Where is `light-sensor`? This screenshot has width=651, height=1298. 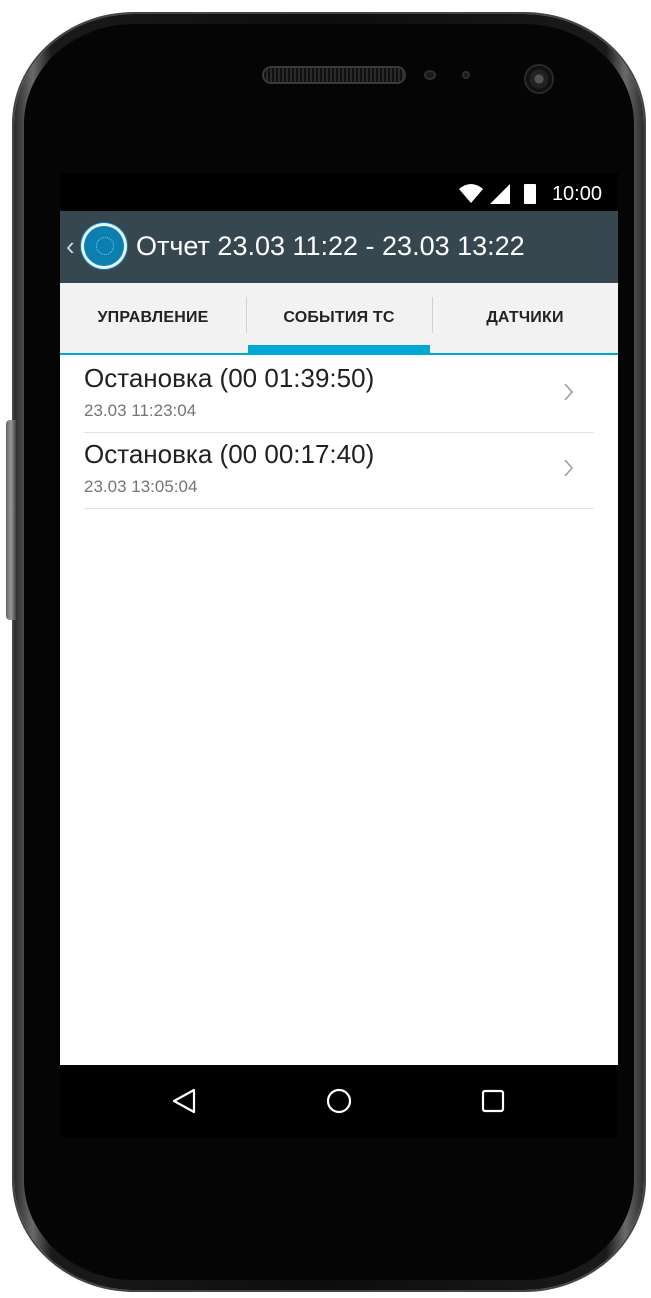
light-sensor is located at coordinates (466, 75).